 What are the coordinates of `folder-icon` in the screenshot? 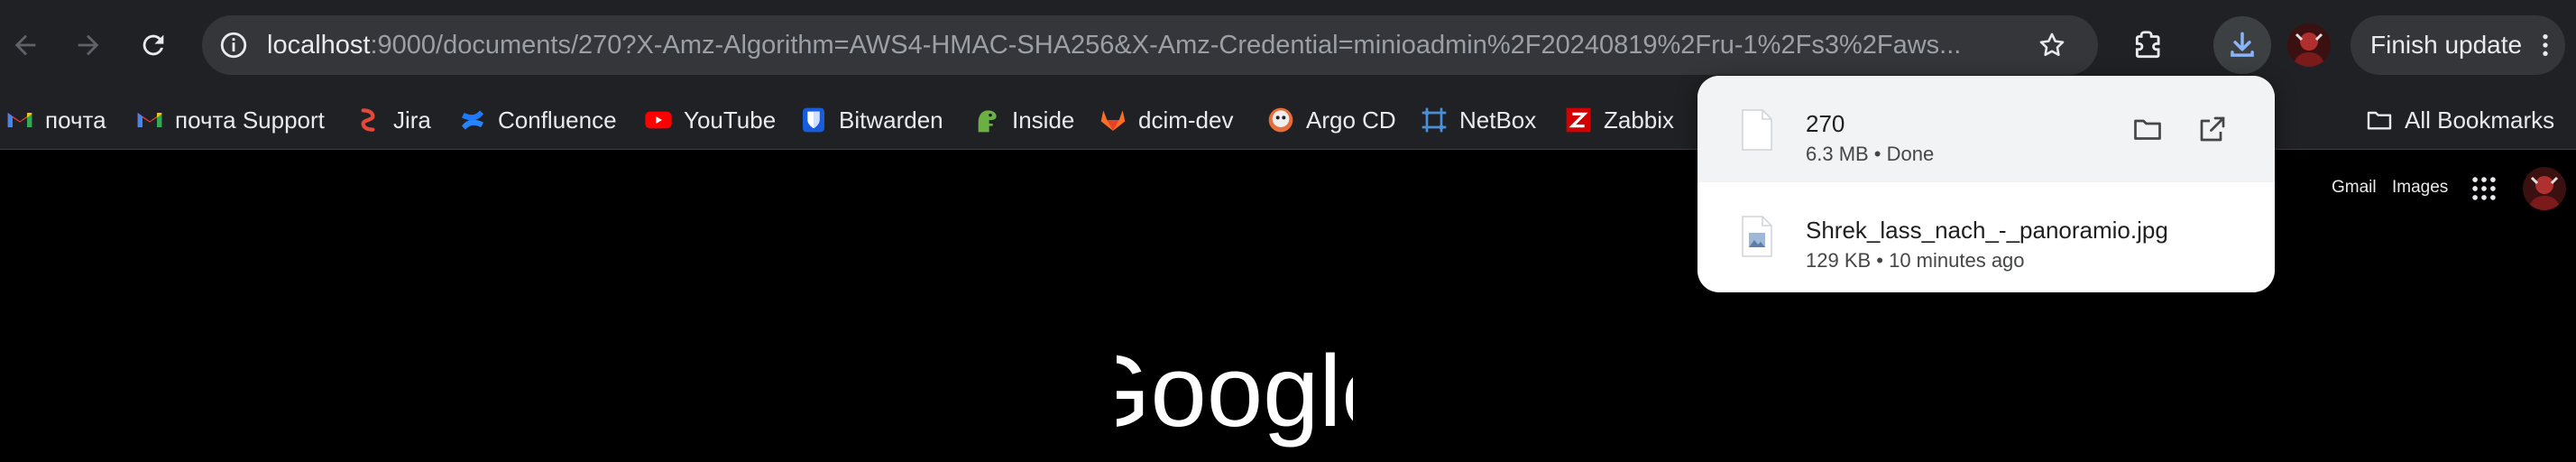 It's located at (2379, 120).